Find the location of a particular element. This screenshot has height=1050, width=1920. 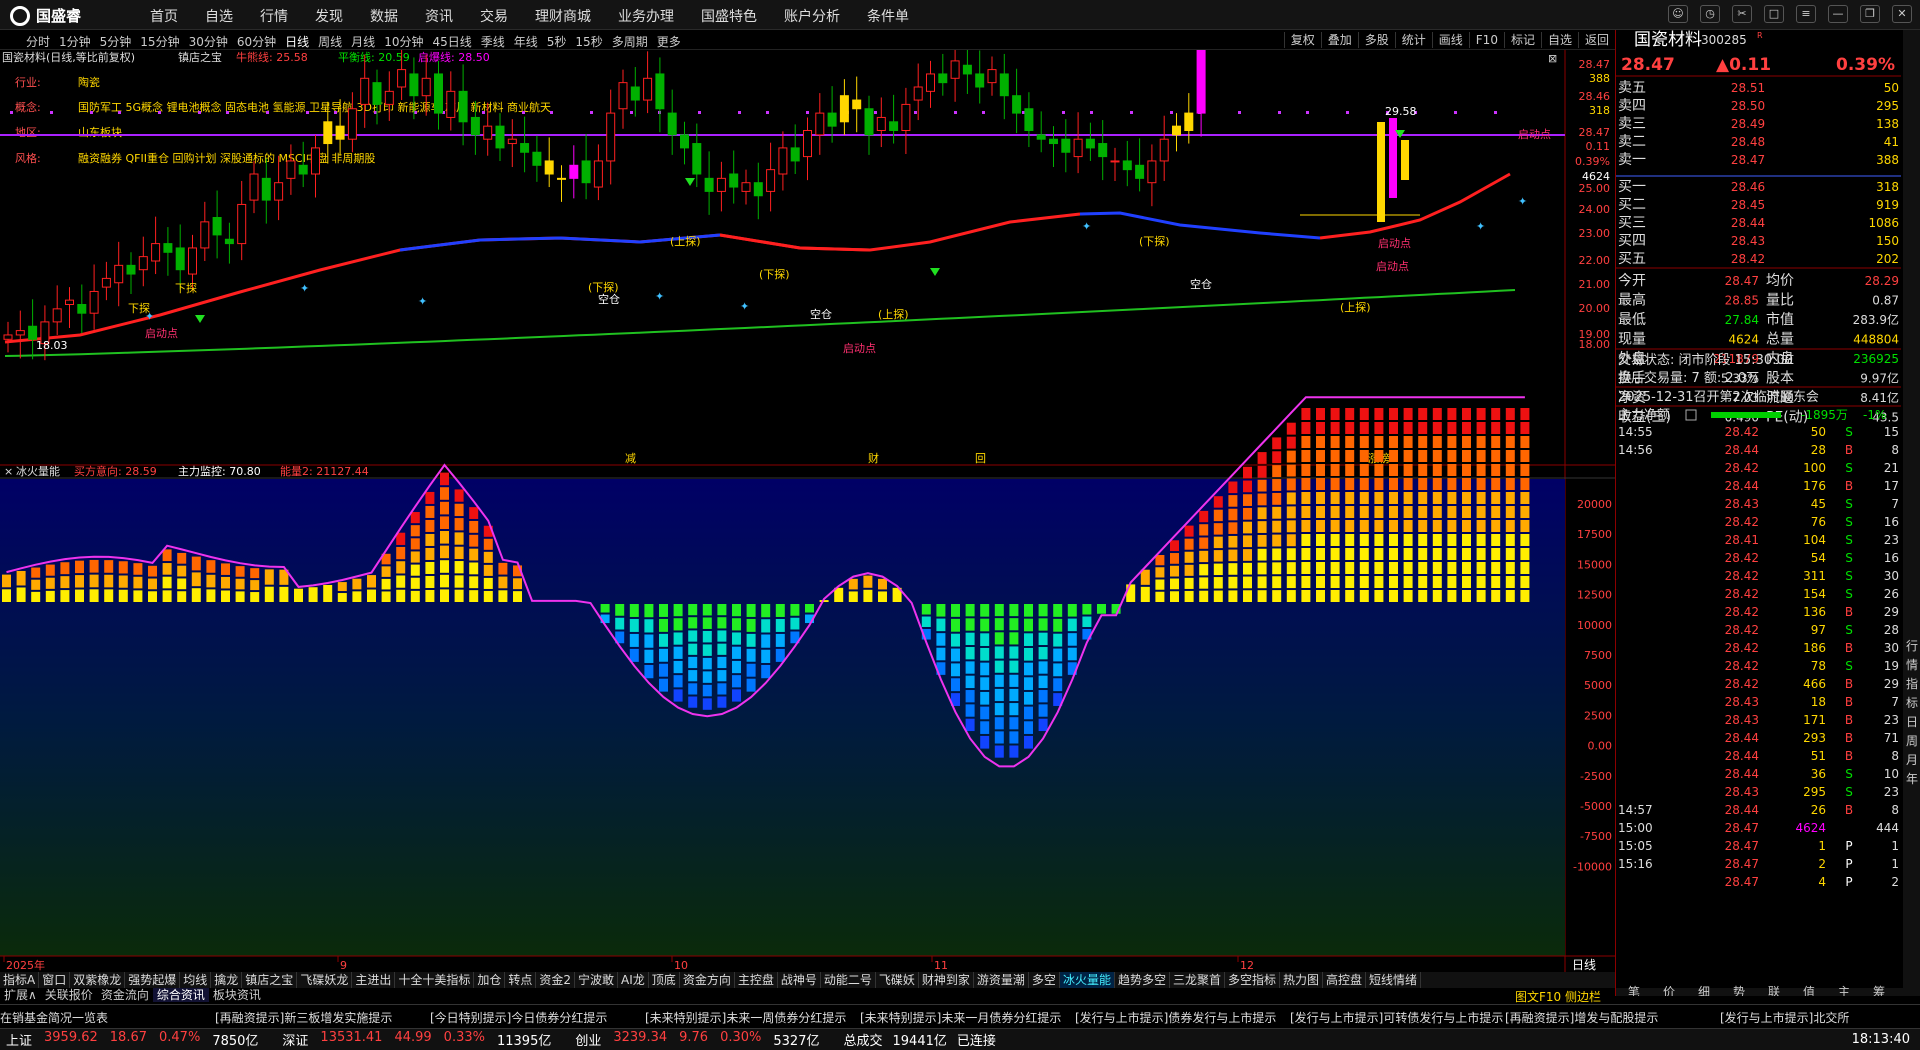

side-tab: 日 is located at coordinates (1912, 722).